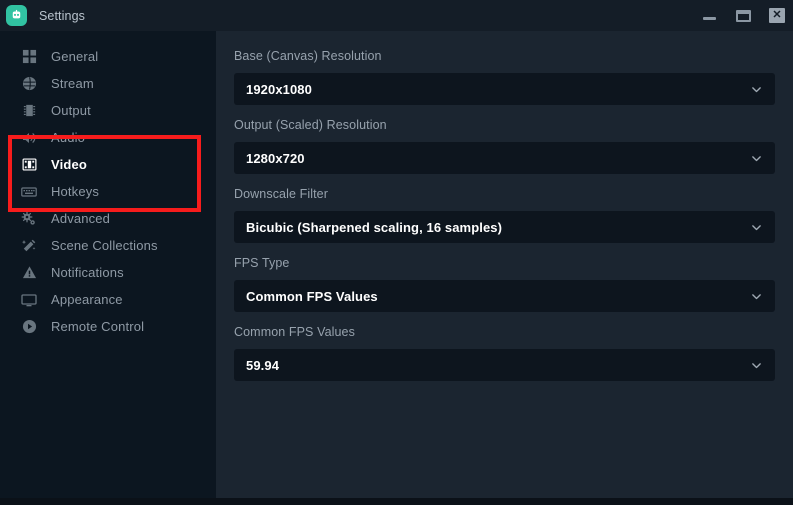  Describe the element at coordinates (104, 245) in the screenshot. I see `sidebar-item-label: Scene Collections` at that location.